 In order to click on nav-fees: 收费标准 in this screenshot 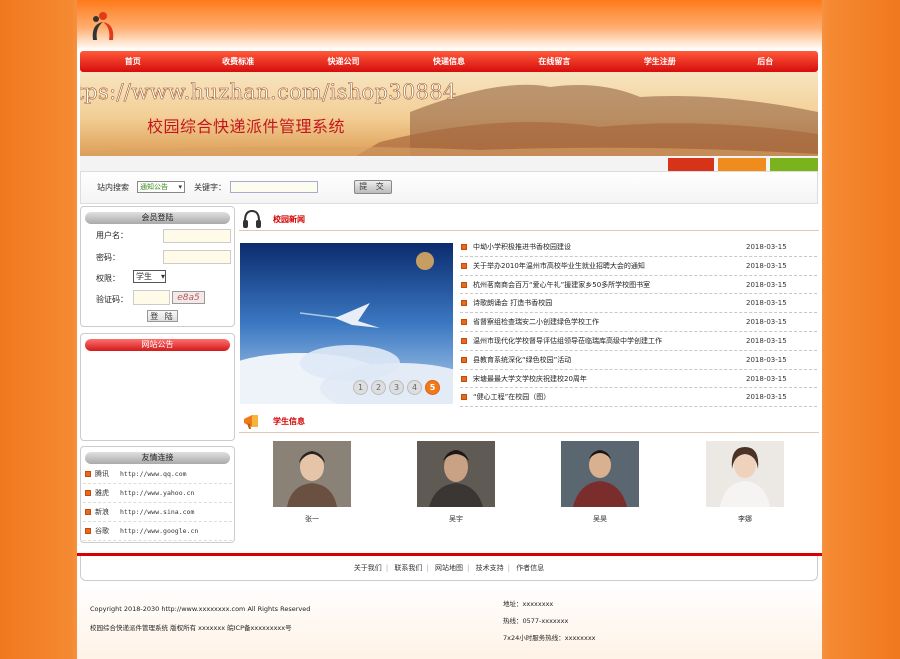, I will do `click(237, 61)`.